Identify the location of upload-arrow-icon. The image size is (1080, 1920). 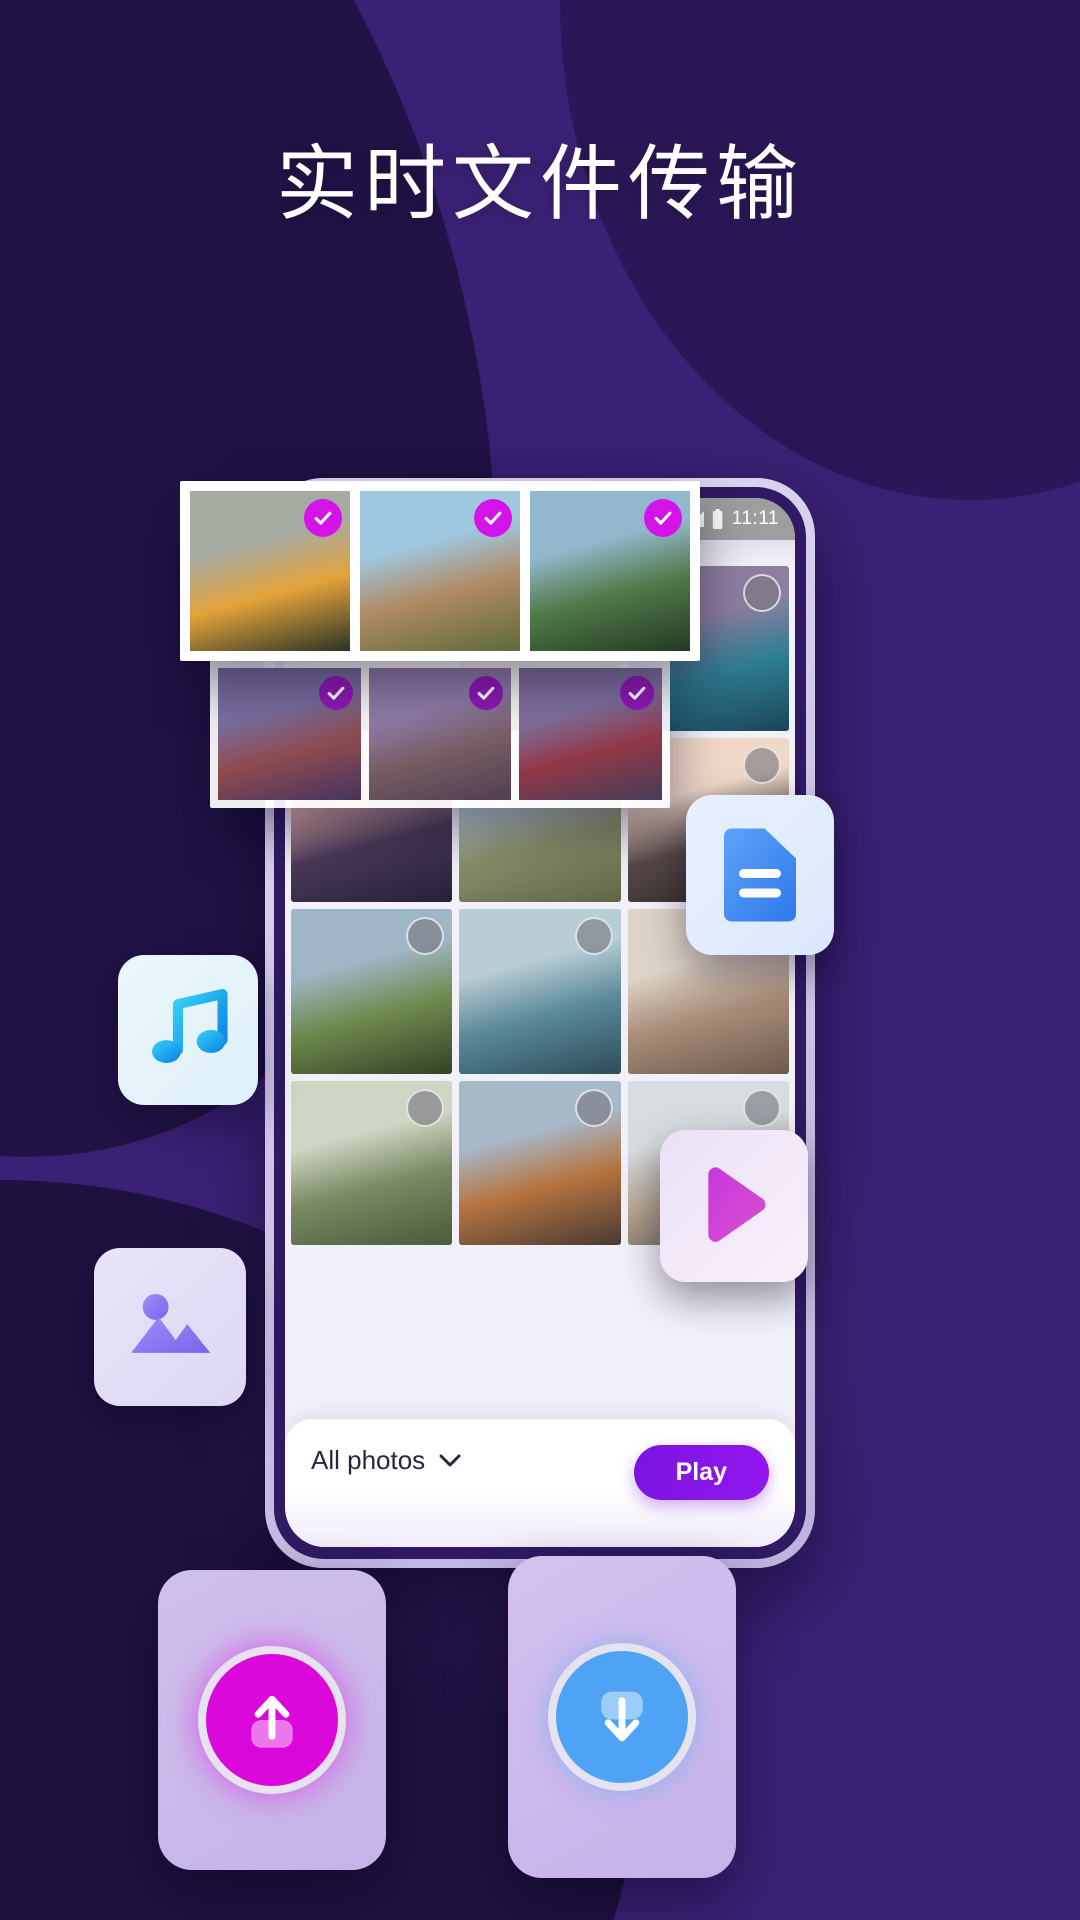
(272, 1721).